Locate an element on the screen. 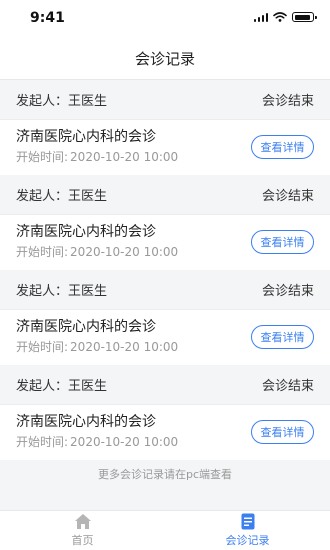  home-icon is located at coordinates (82, 521).